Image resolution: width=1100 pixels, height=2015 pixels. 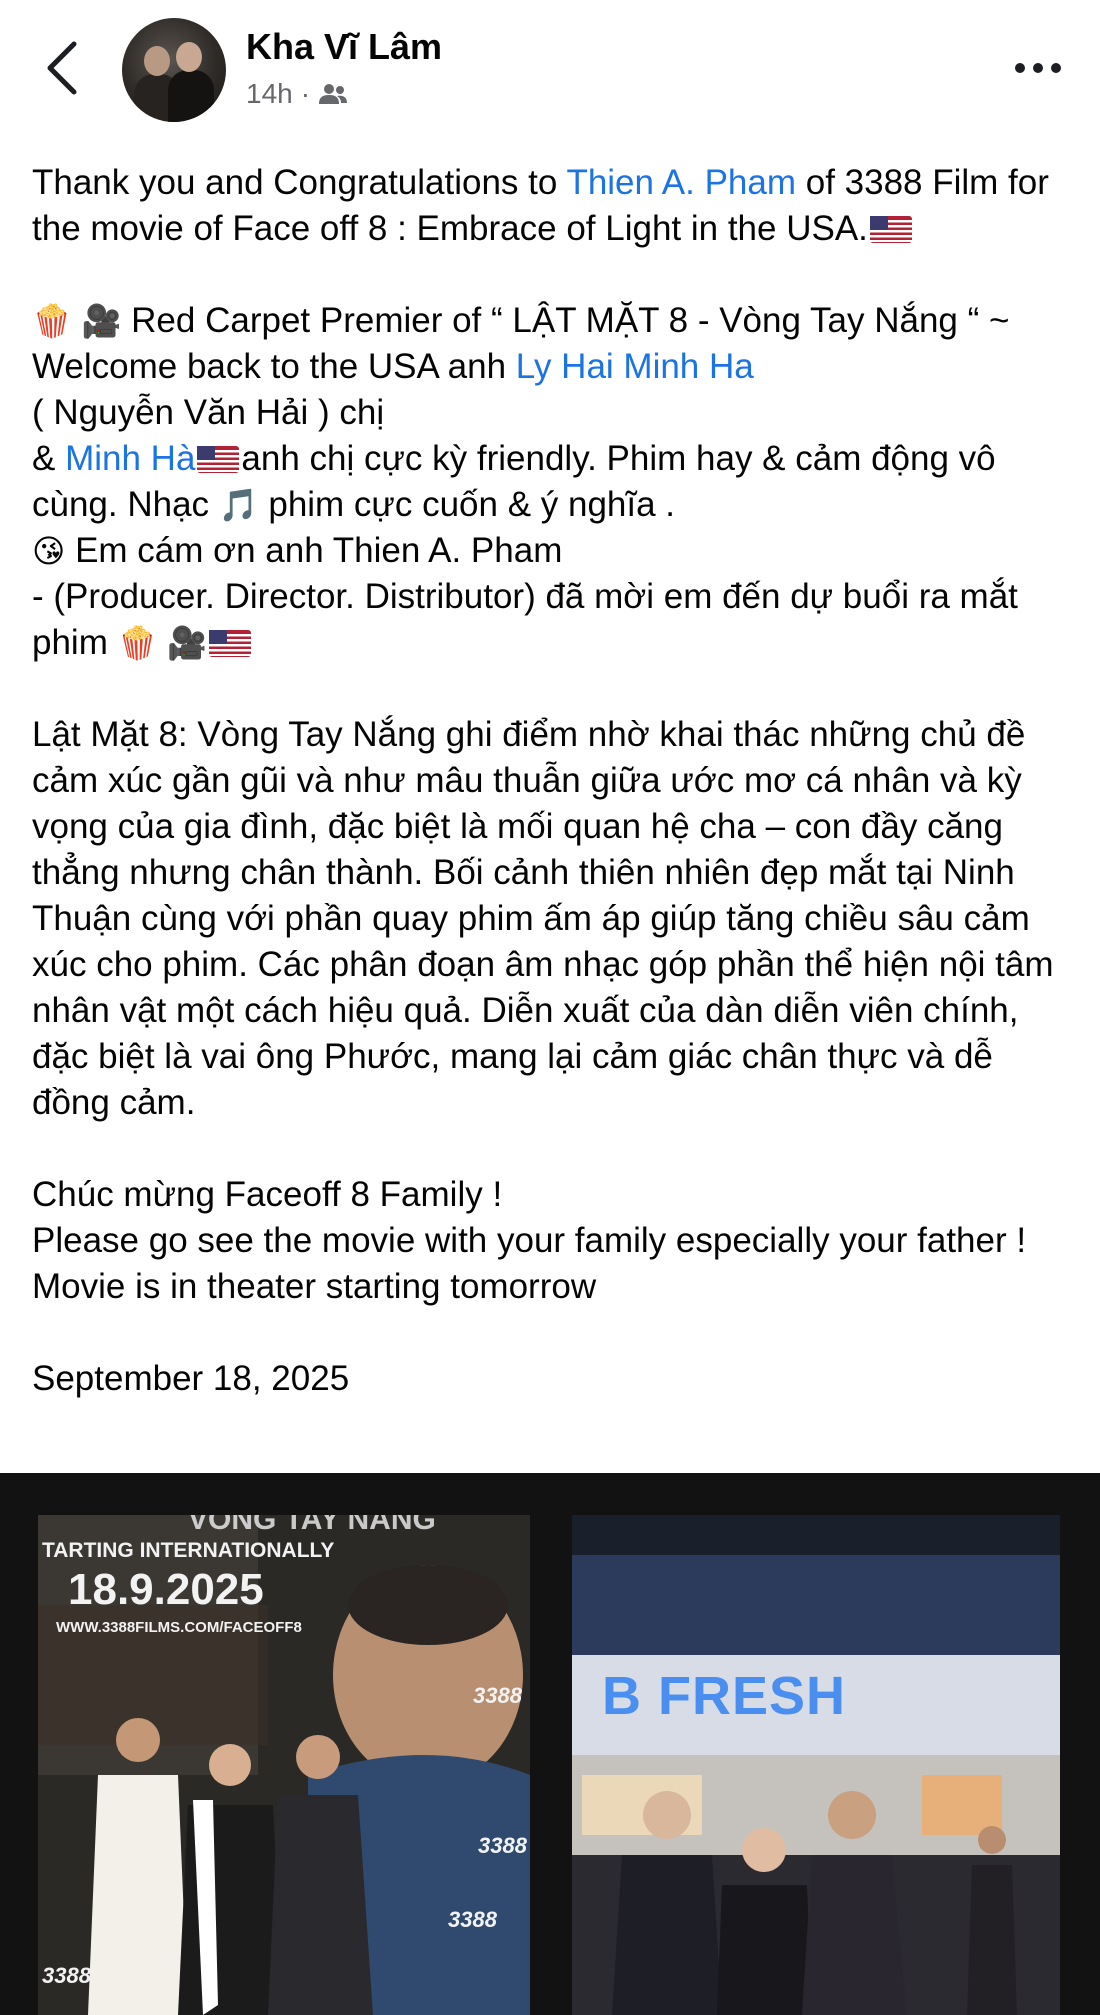 What do you see at coordinates (62, 68) in the screenshot?
I see `back-arrow-icon` at bounding box center [62, 68].